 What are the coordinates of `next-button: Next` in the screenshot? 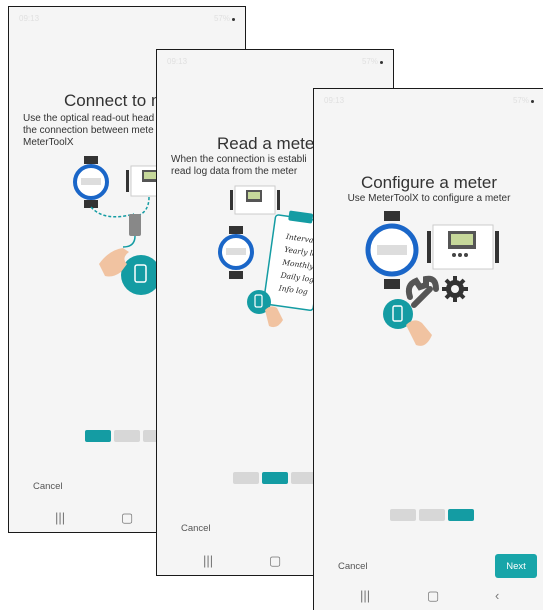 It's located at (516, 566).